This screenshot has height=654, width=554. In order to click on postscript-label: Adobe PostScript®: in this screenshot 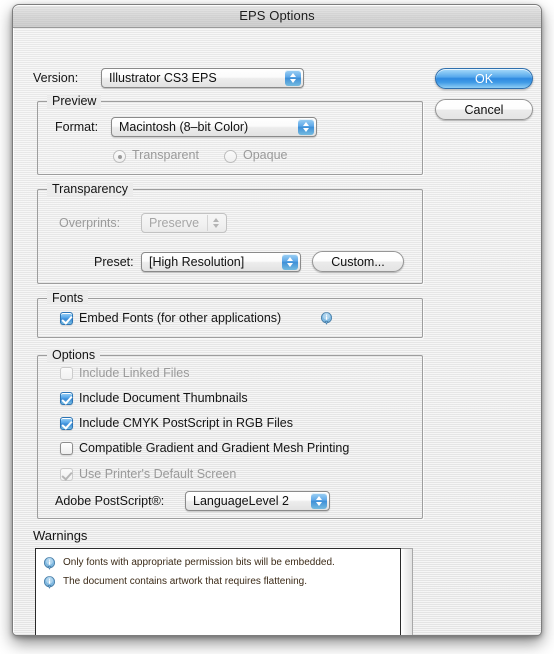, I will do `click(110, 501)`.